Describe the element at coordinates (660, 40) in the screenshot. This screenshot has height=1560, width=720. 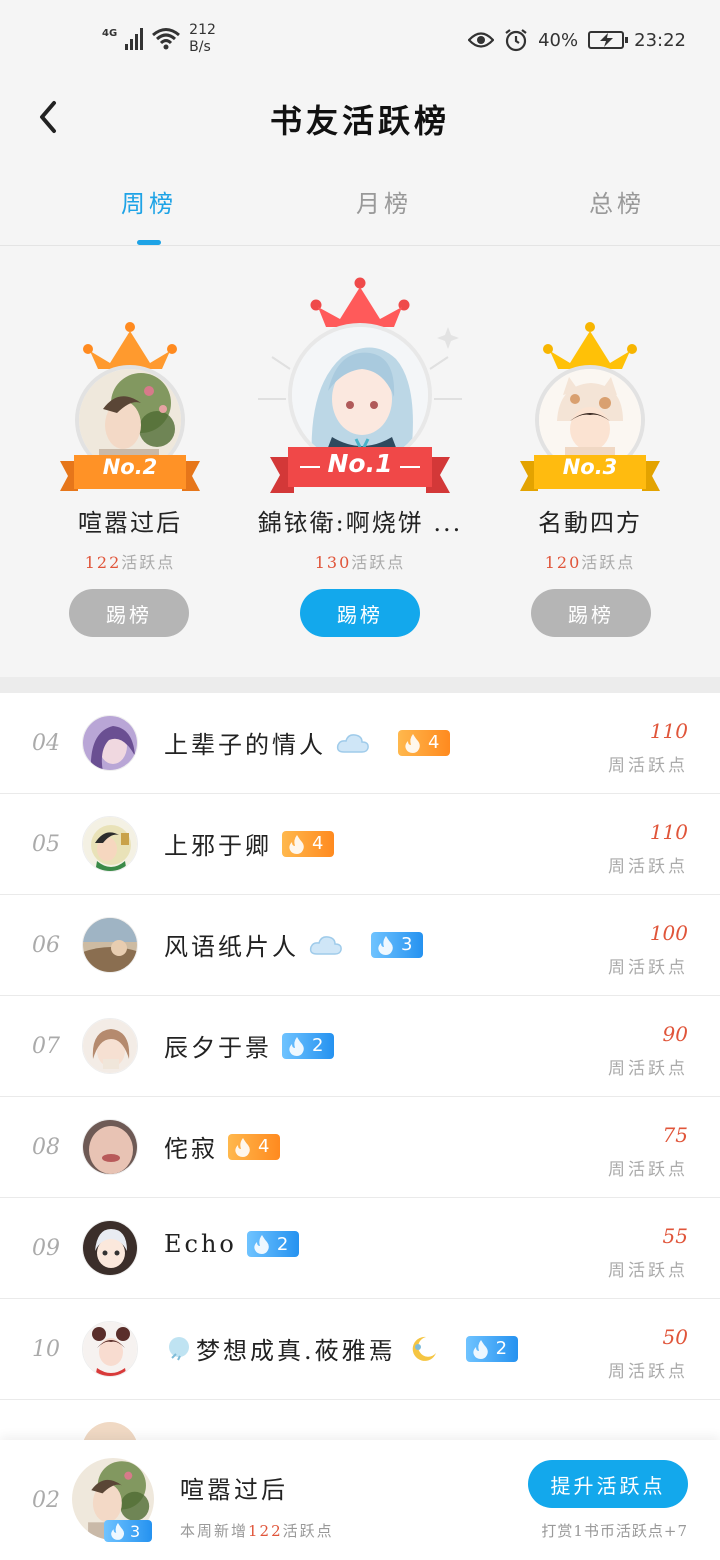
I see `clock: 23:22` at that location.